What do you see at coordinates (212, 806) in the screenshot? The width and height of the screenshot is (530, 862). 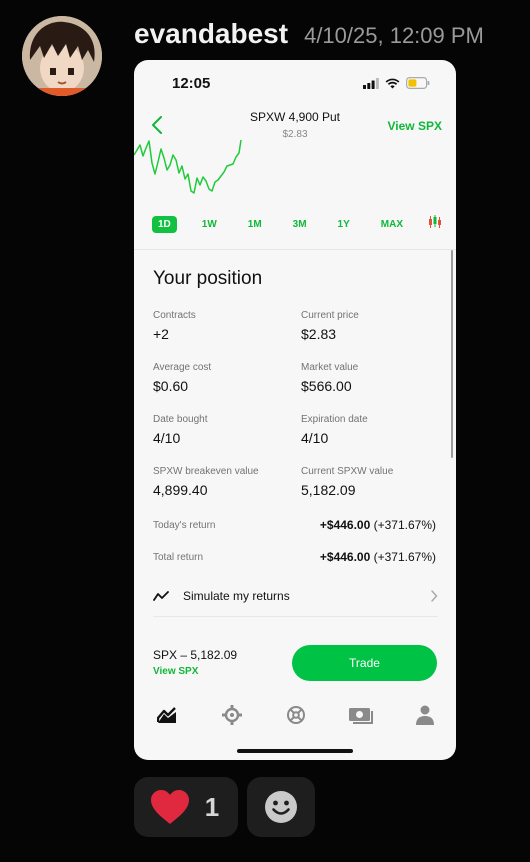 I see `heart-count: 1` at bounding box center [212, 806].